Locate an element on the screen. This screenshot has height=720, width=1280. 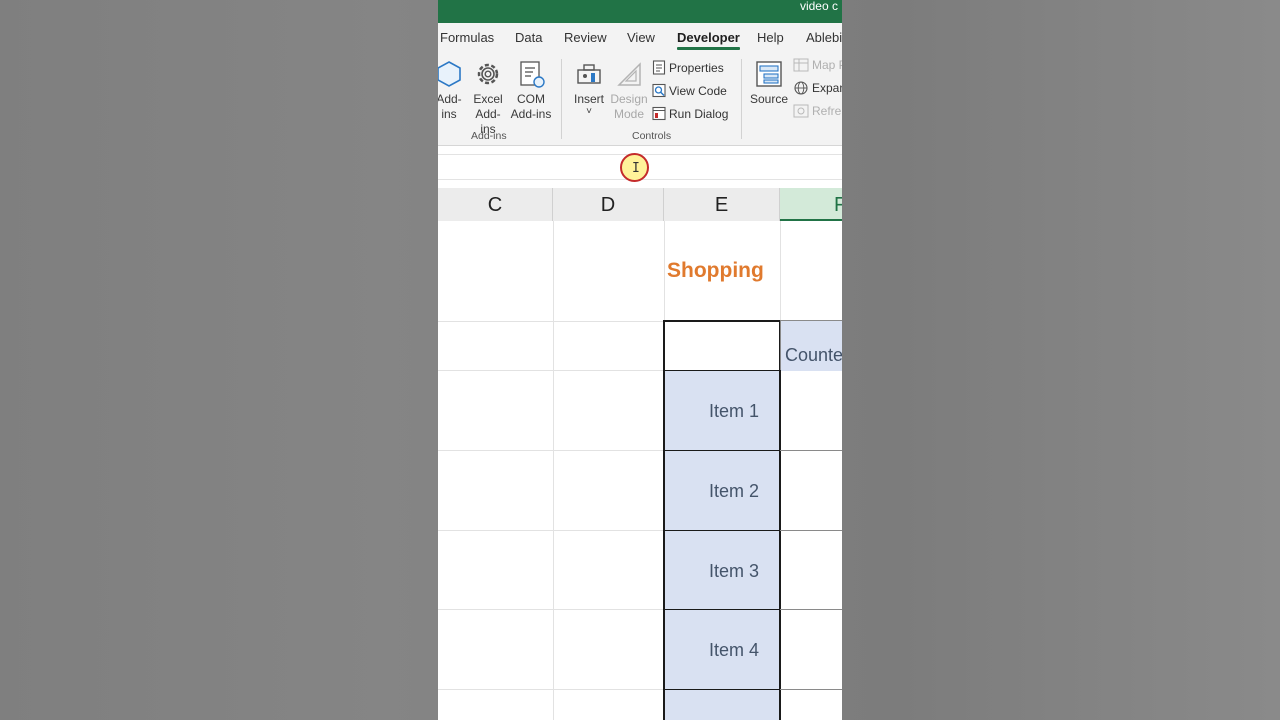
shopping-heading-cell: Shopping is located at coordinates (715, 271).